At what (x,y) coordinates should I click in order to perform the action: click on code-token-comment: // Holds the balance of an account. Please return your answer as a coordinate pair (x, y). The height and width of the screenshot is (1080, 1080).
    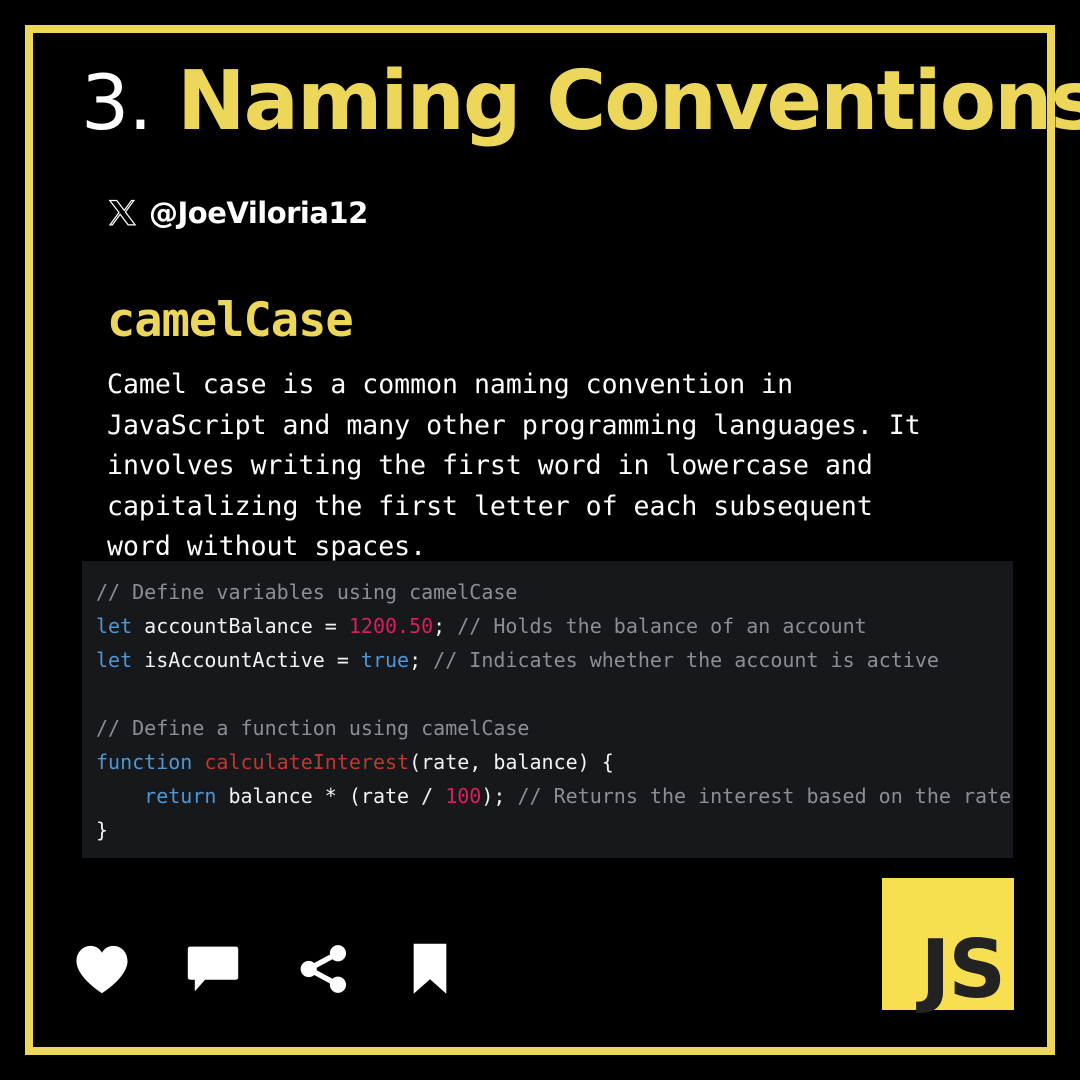
    Looking at the image, I should click on (662, 626).